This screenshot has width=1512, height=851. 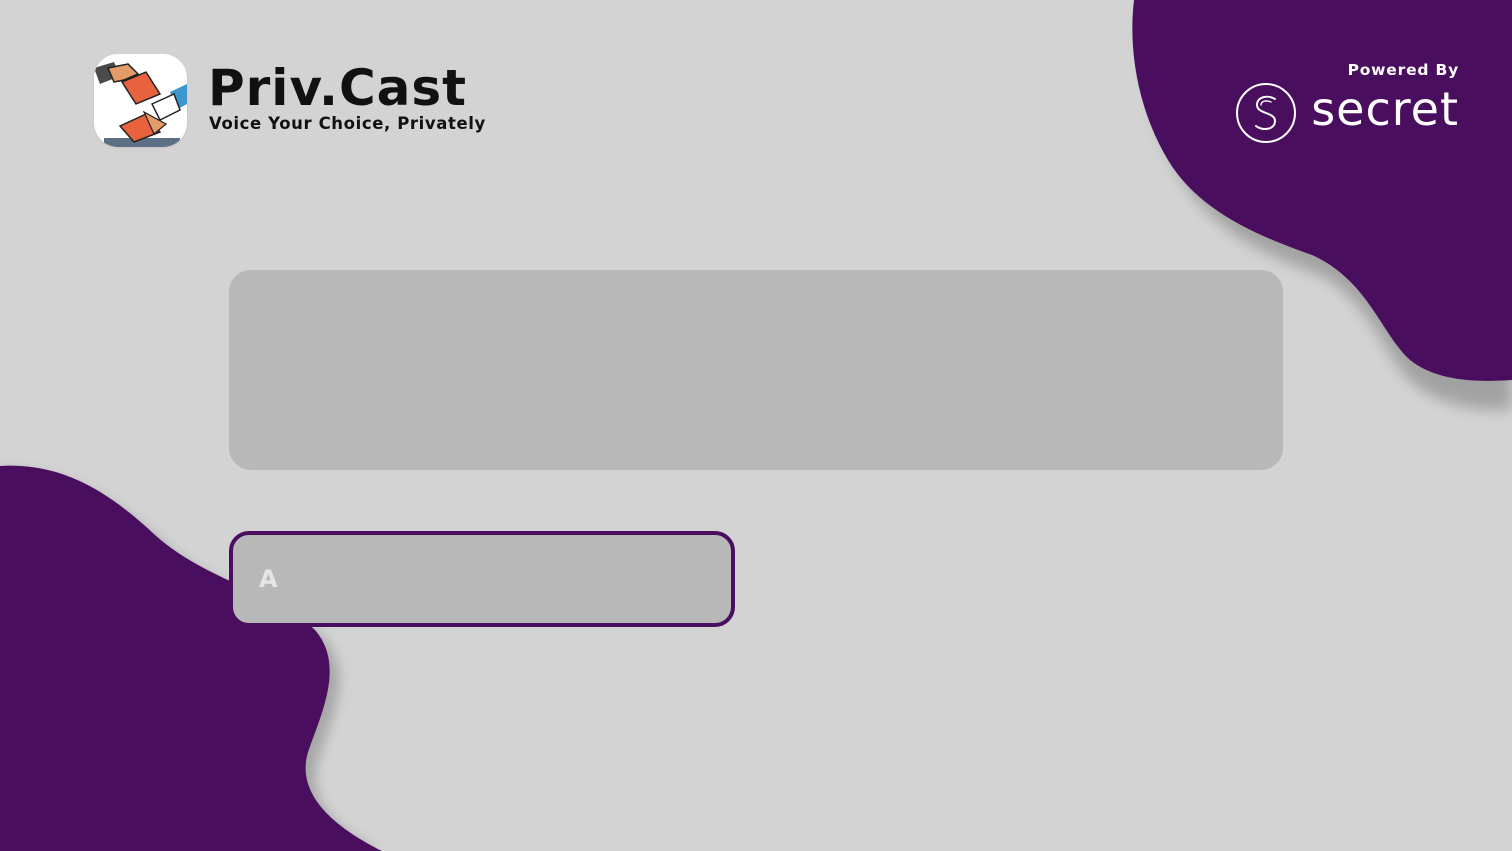 I want to click on app-title: Priv.Cast, so click(x=338, y=88).